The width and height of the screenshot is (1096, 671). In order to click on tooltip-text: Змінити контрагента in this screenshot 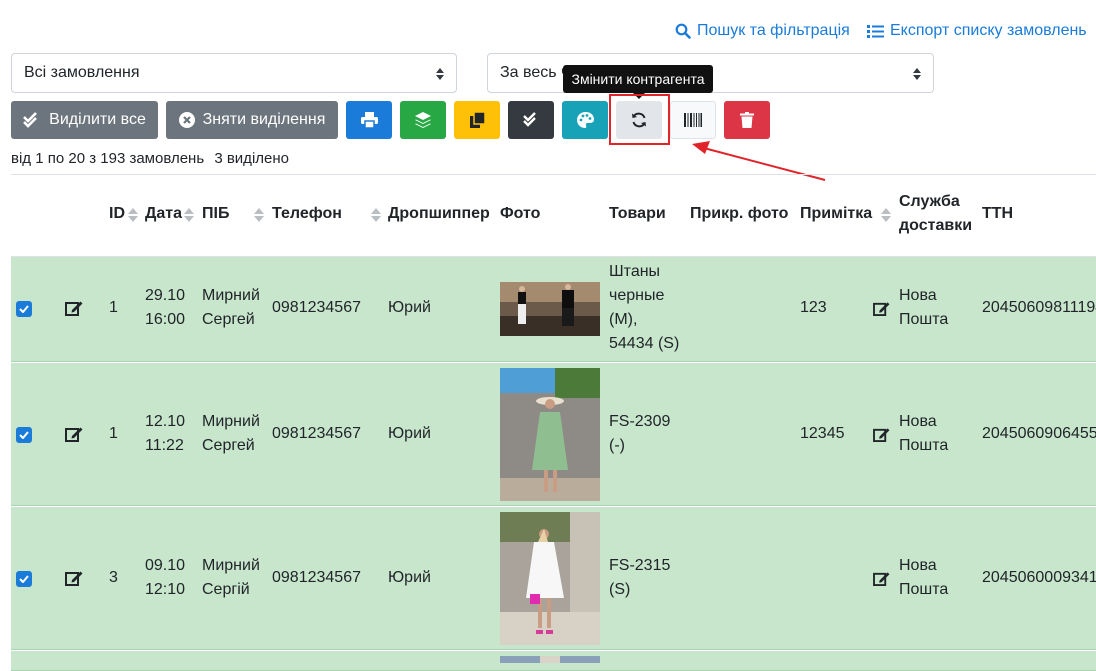, I will do `click(638, 79)`.